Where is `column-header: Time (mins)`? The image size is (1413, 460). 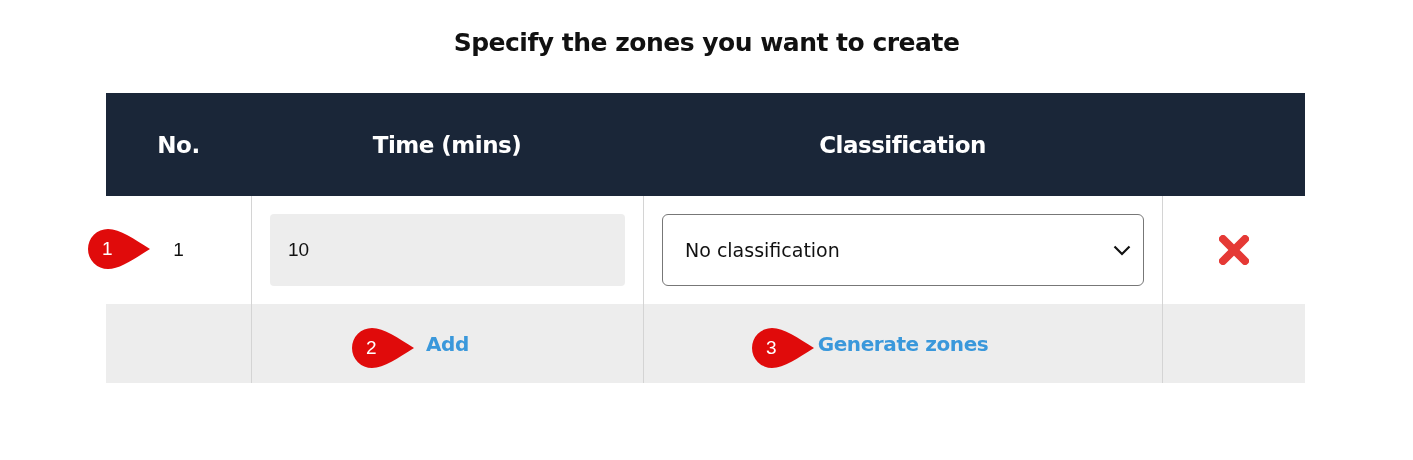
column-header: Time (mins) is located at coordinates (447, 144).